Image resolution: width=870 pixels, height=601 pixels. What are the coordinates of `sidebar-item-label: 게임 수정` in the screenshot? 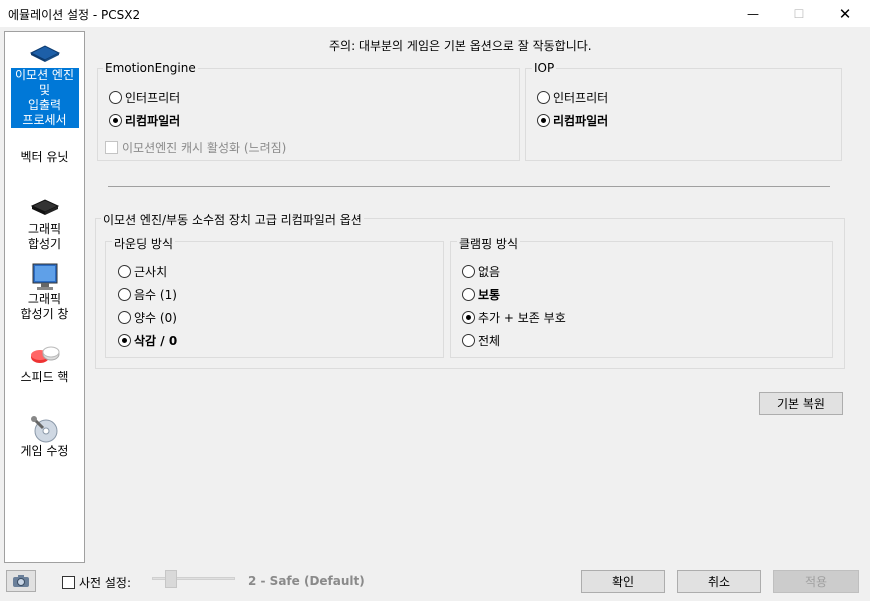 It's located at (44, 451).